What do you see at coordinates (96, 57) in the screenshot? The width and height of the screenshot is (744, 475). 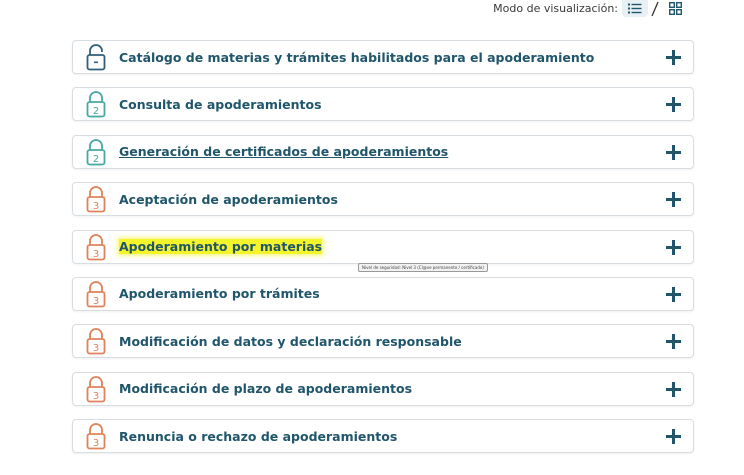 I see `unlocked-padlock-icon` at bounding box center [96, 57].